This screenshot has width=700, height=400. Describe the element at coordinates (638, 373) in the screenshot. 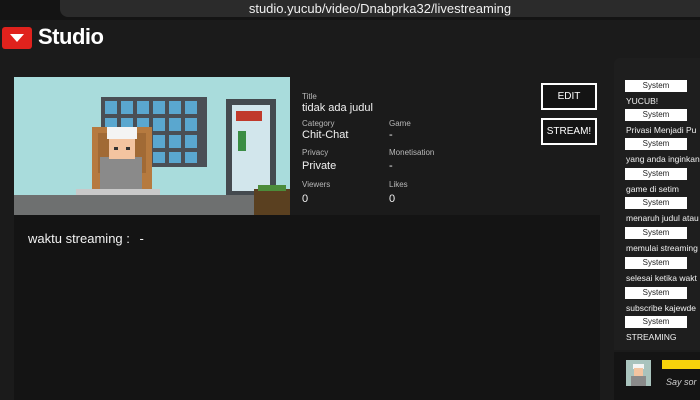

I see `avatar` at that location.